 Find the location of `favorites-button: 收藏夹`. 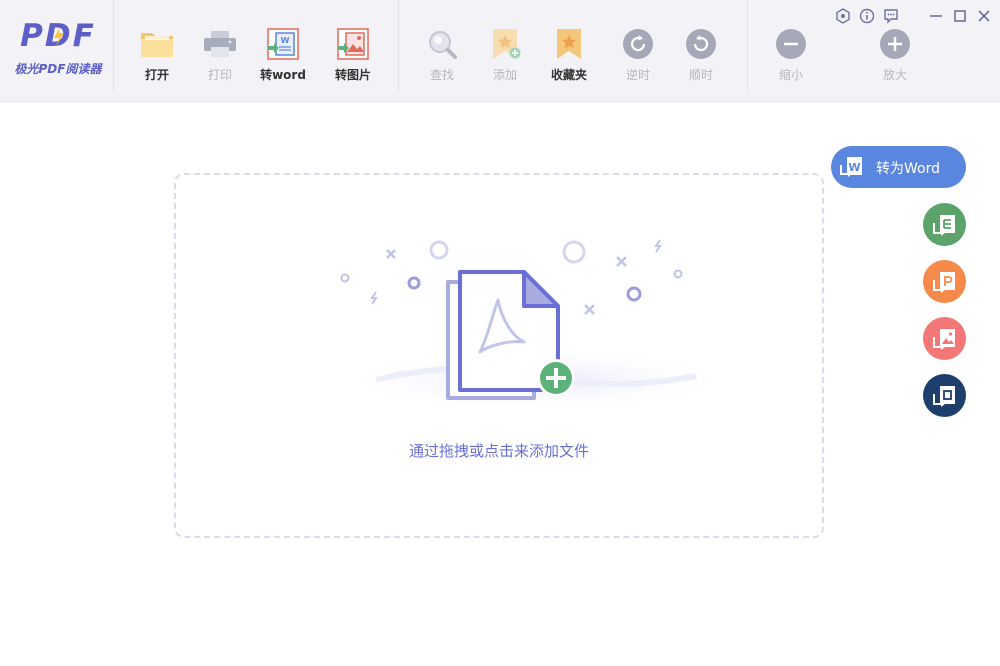

favorites-button: 收藏夹 is located at coordinates (569, 55).